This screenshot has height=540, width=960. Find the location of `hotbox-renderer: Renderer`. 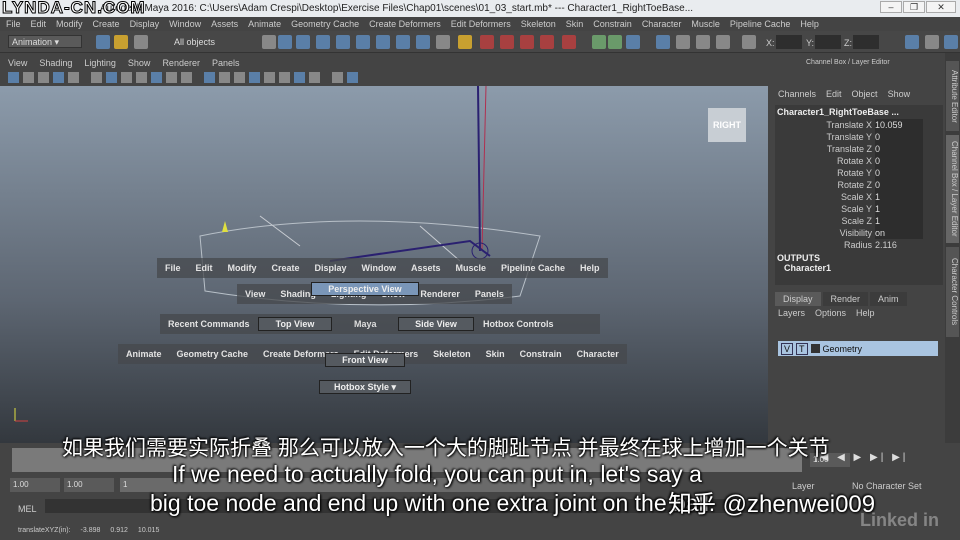

hotbox-renderer: Renderer is located at coordinates (440, 294).